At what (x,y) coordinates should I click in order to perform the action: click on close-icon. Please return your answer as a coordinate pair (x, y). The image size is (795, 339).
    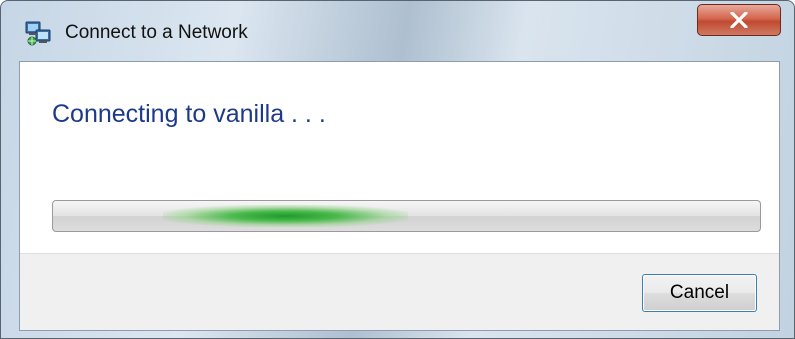
    Looking at the image, I should click on (739, 20).